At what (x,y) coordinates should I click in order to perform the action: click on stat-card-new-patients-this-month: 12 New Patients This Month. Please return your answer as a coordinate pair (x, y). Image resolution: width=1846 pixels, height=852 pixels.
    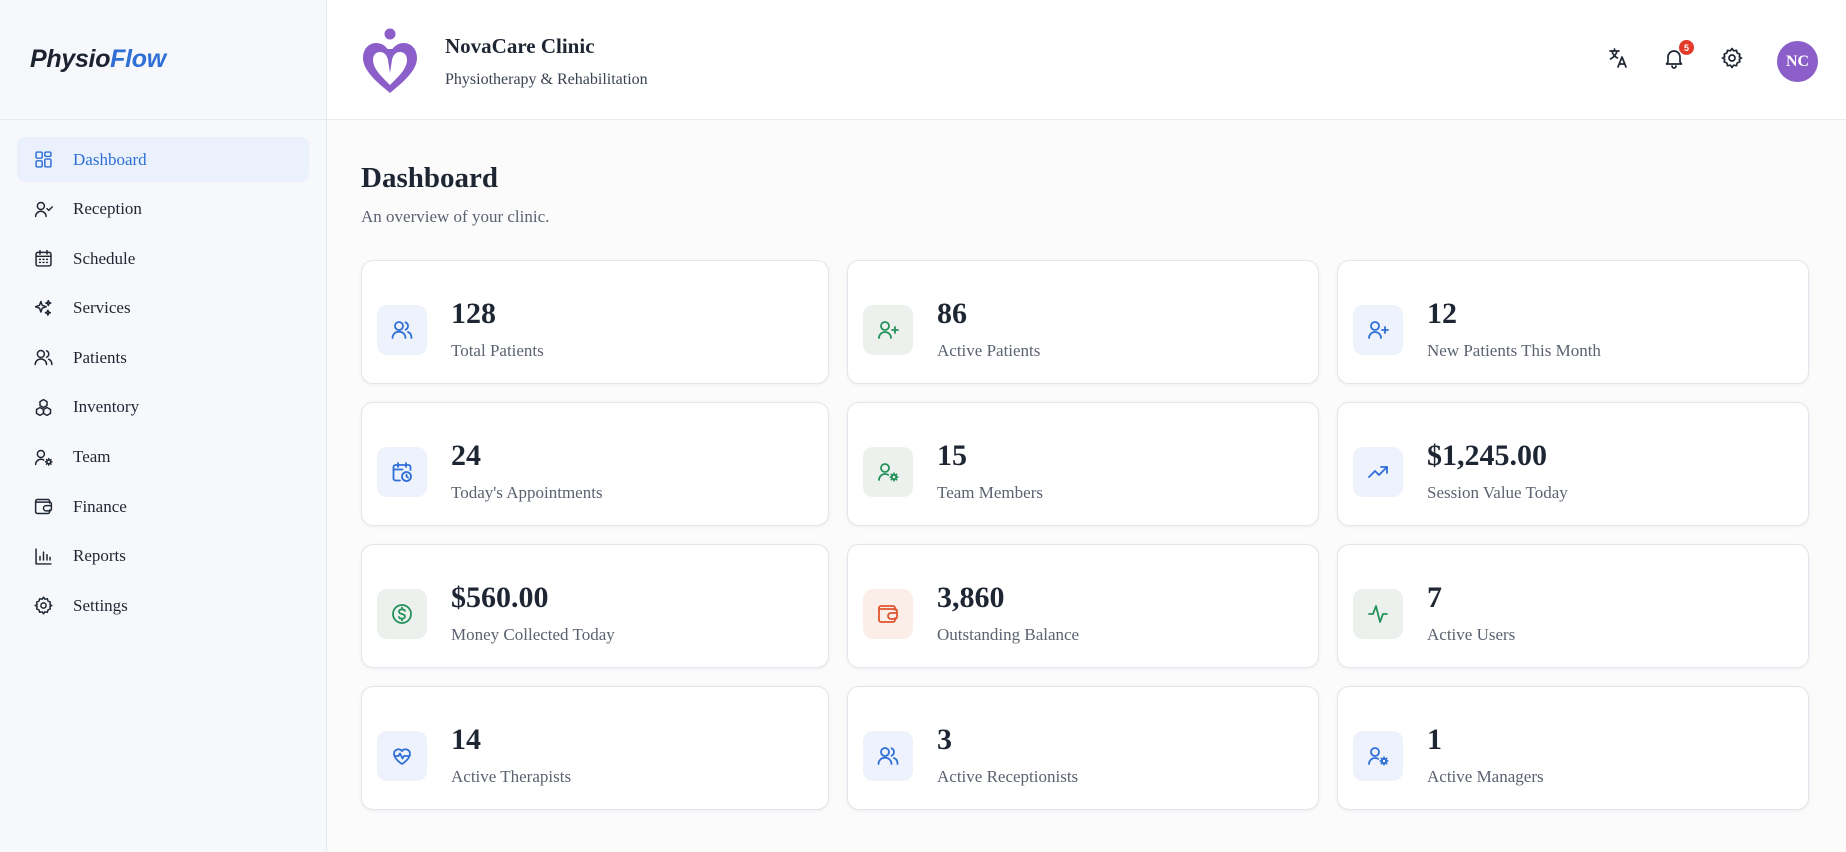
    Looking at the image, I should click on (1573, 322).